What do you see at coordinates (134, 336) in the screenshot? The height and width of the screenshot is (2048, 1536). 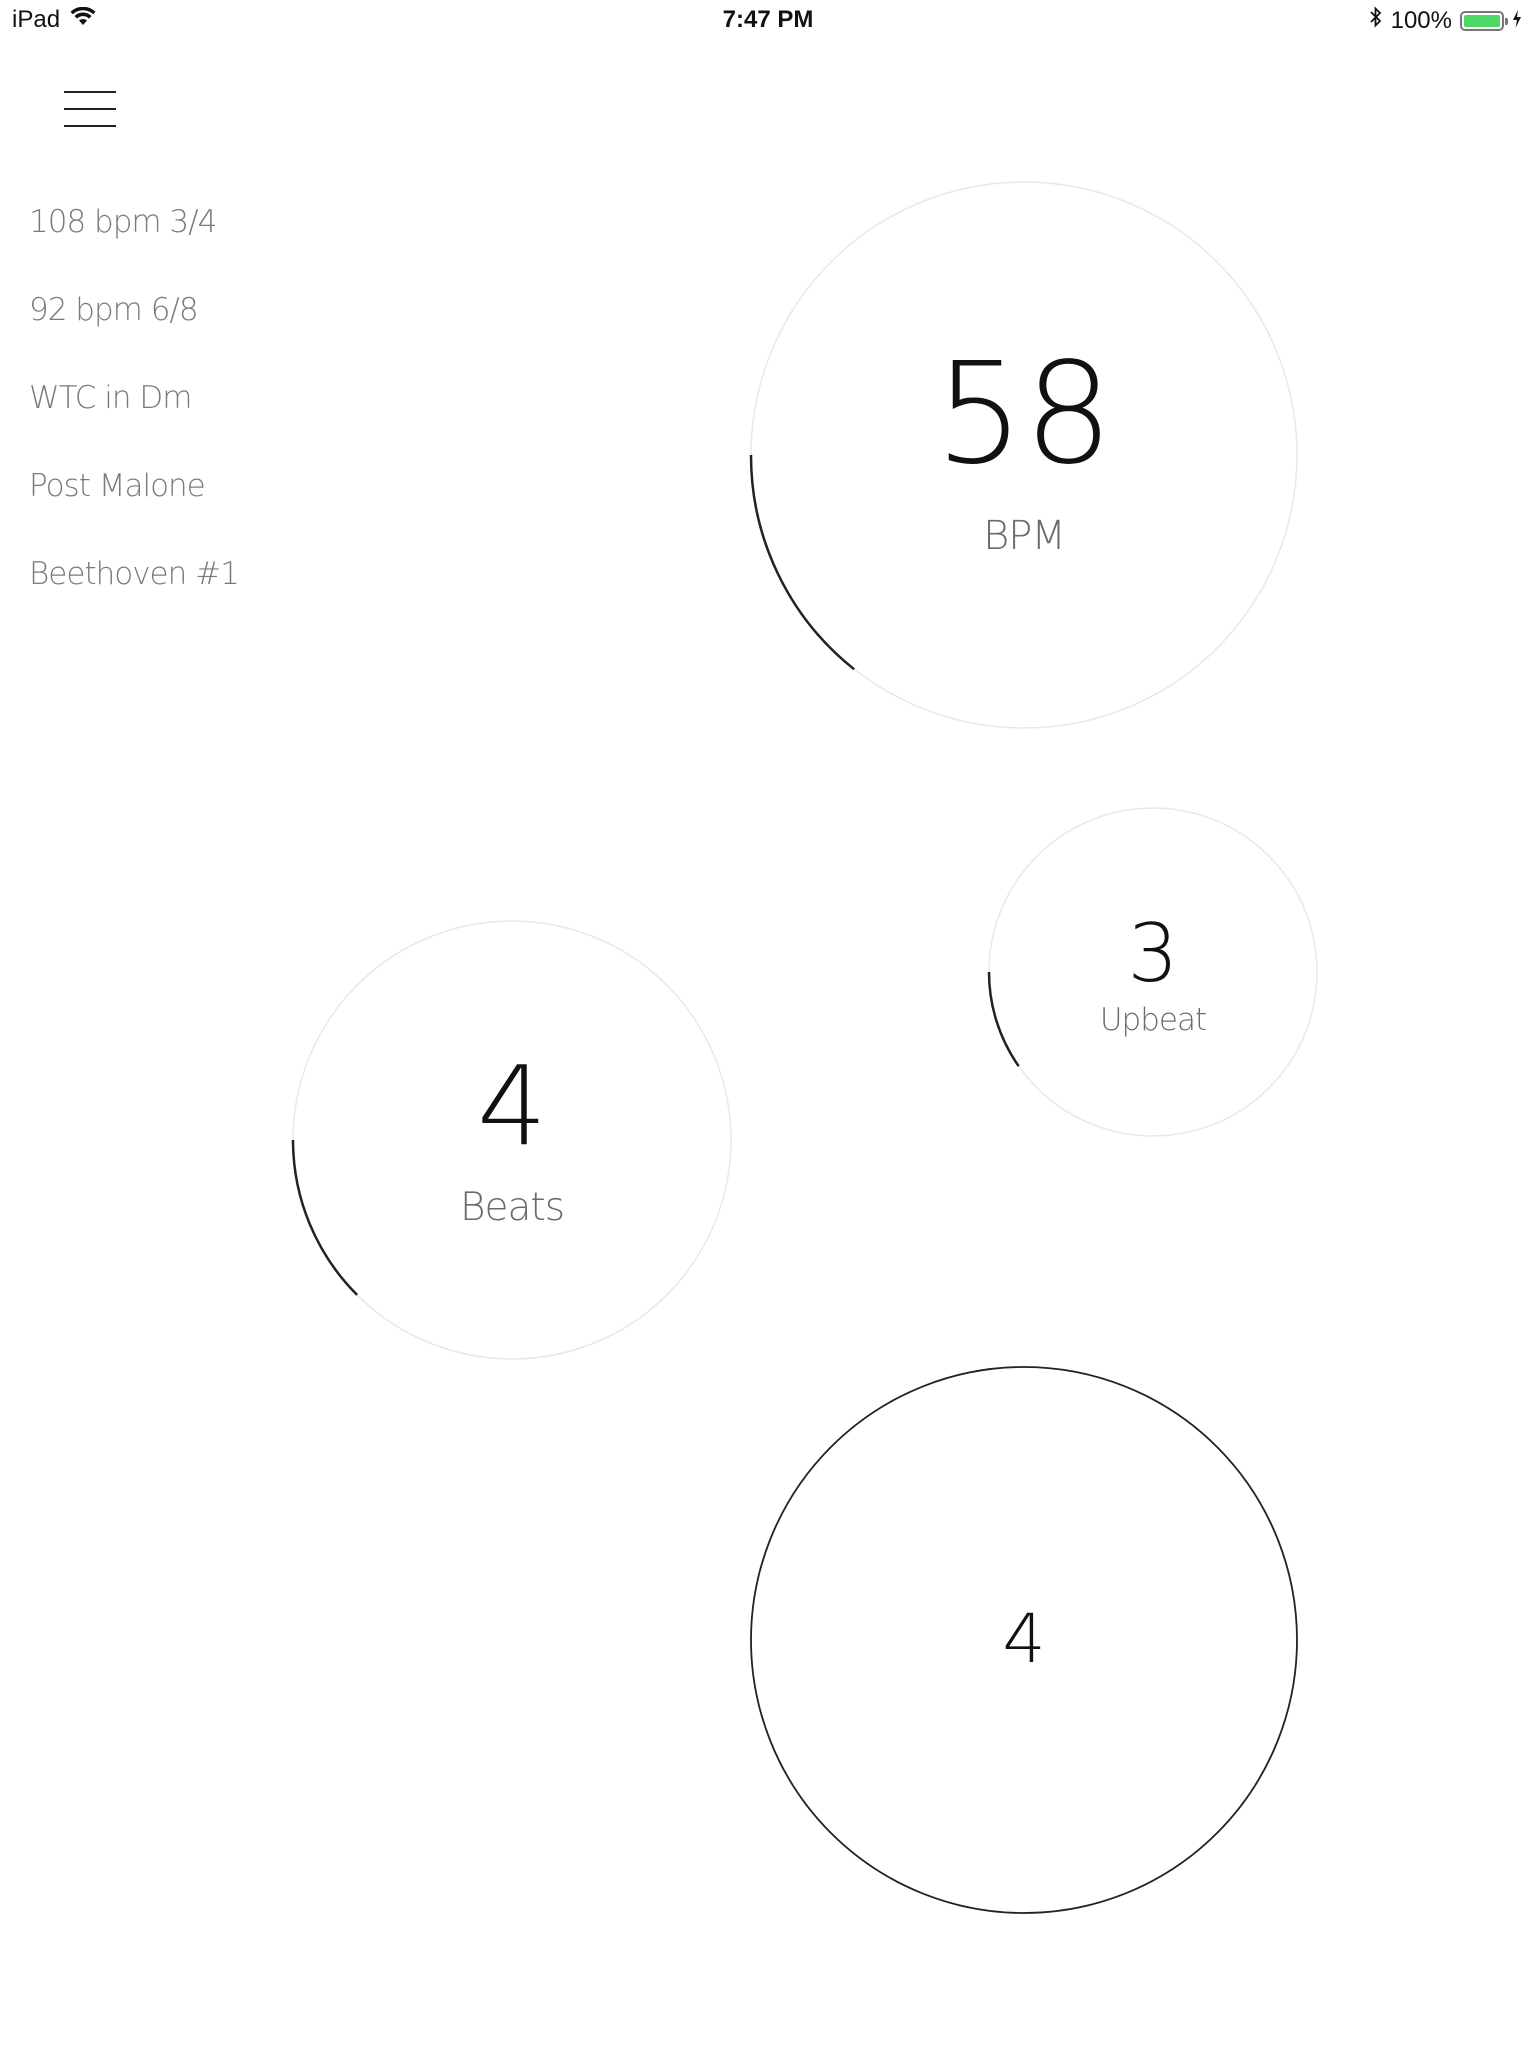 I see `preset-item-92-bpm: 92 bpm 6/8` at bounding box center [134, 336].